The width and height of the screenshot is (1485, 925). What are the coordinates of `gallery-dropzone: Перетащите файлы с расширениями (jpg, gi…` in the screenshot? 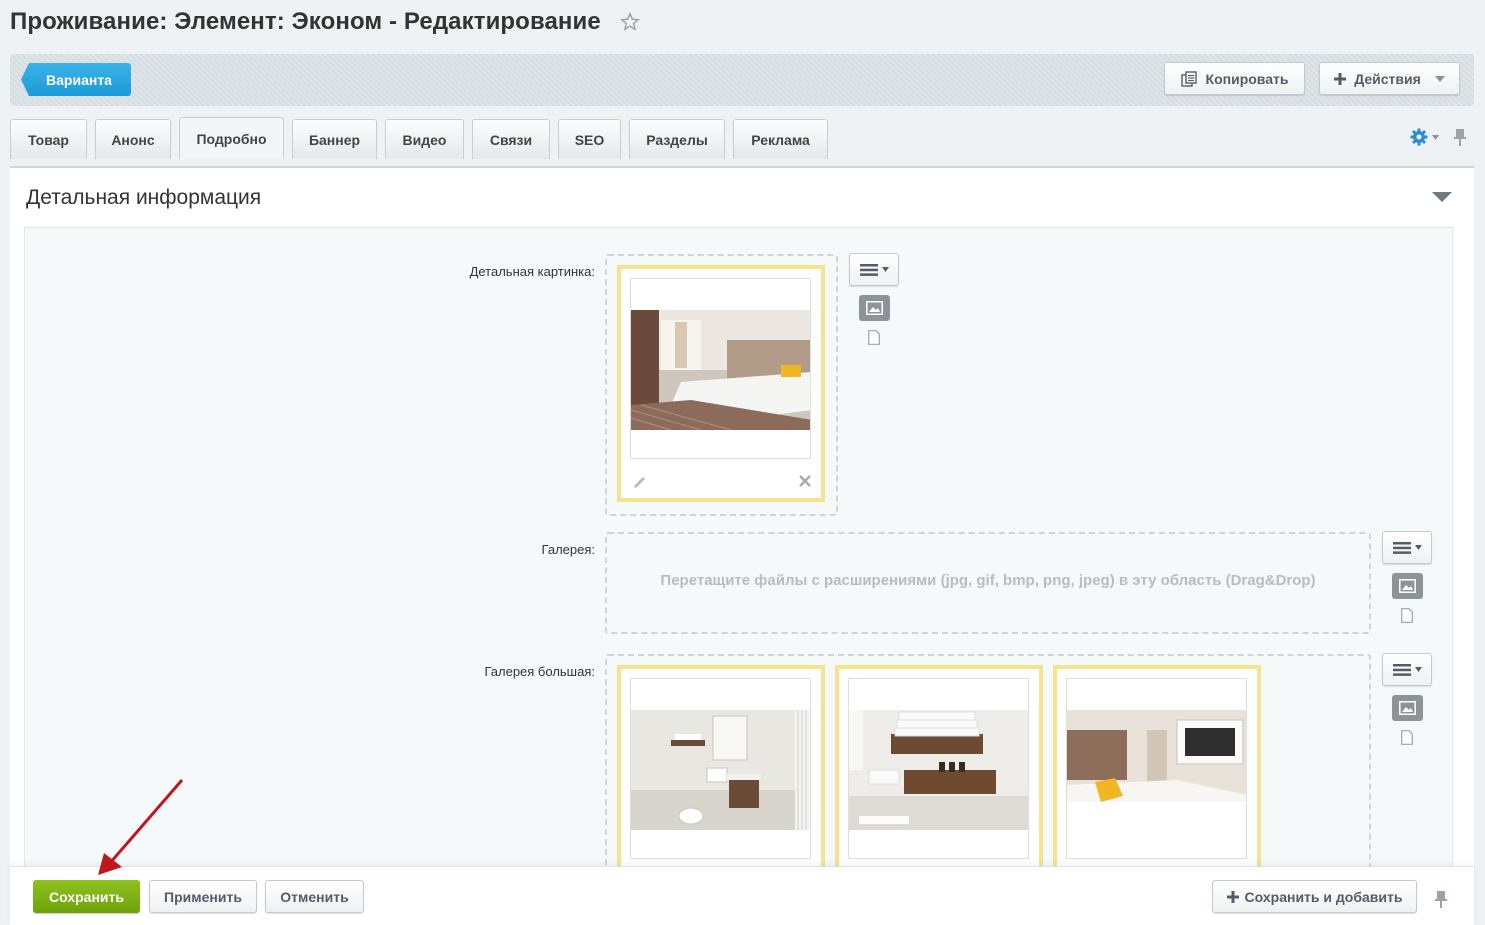 It's located at (988, 583).